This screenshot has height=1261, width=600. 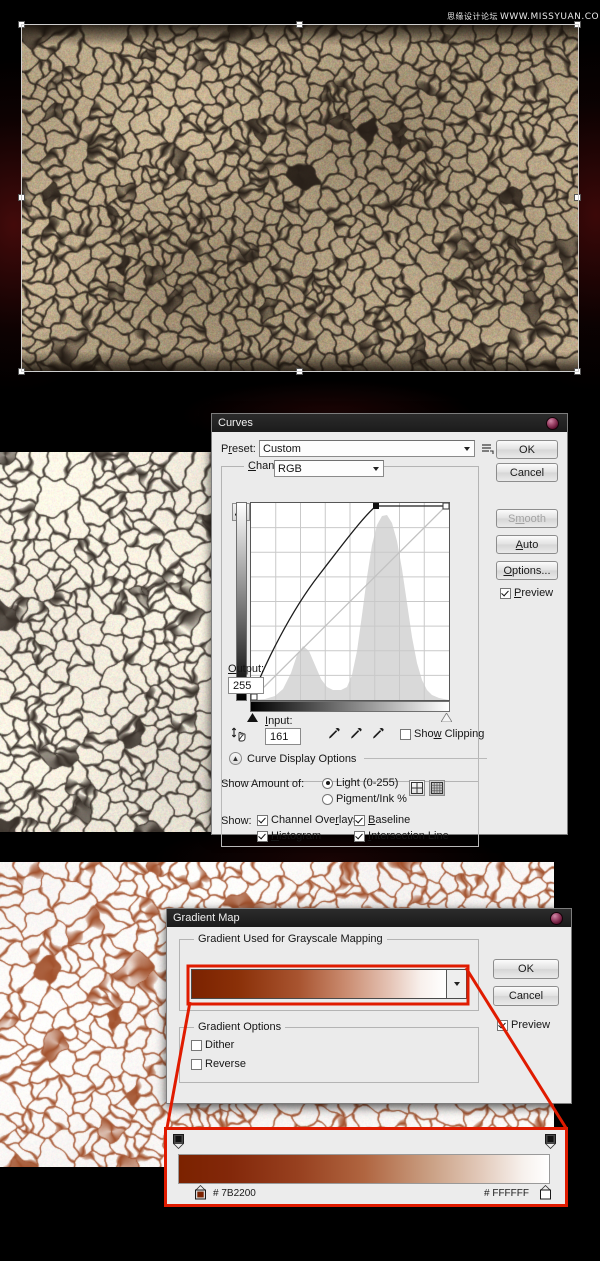 I want to click on curve-display-options-label: Curve Display Options, so click(x=302, y=758).